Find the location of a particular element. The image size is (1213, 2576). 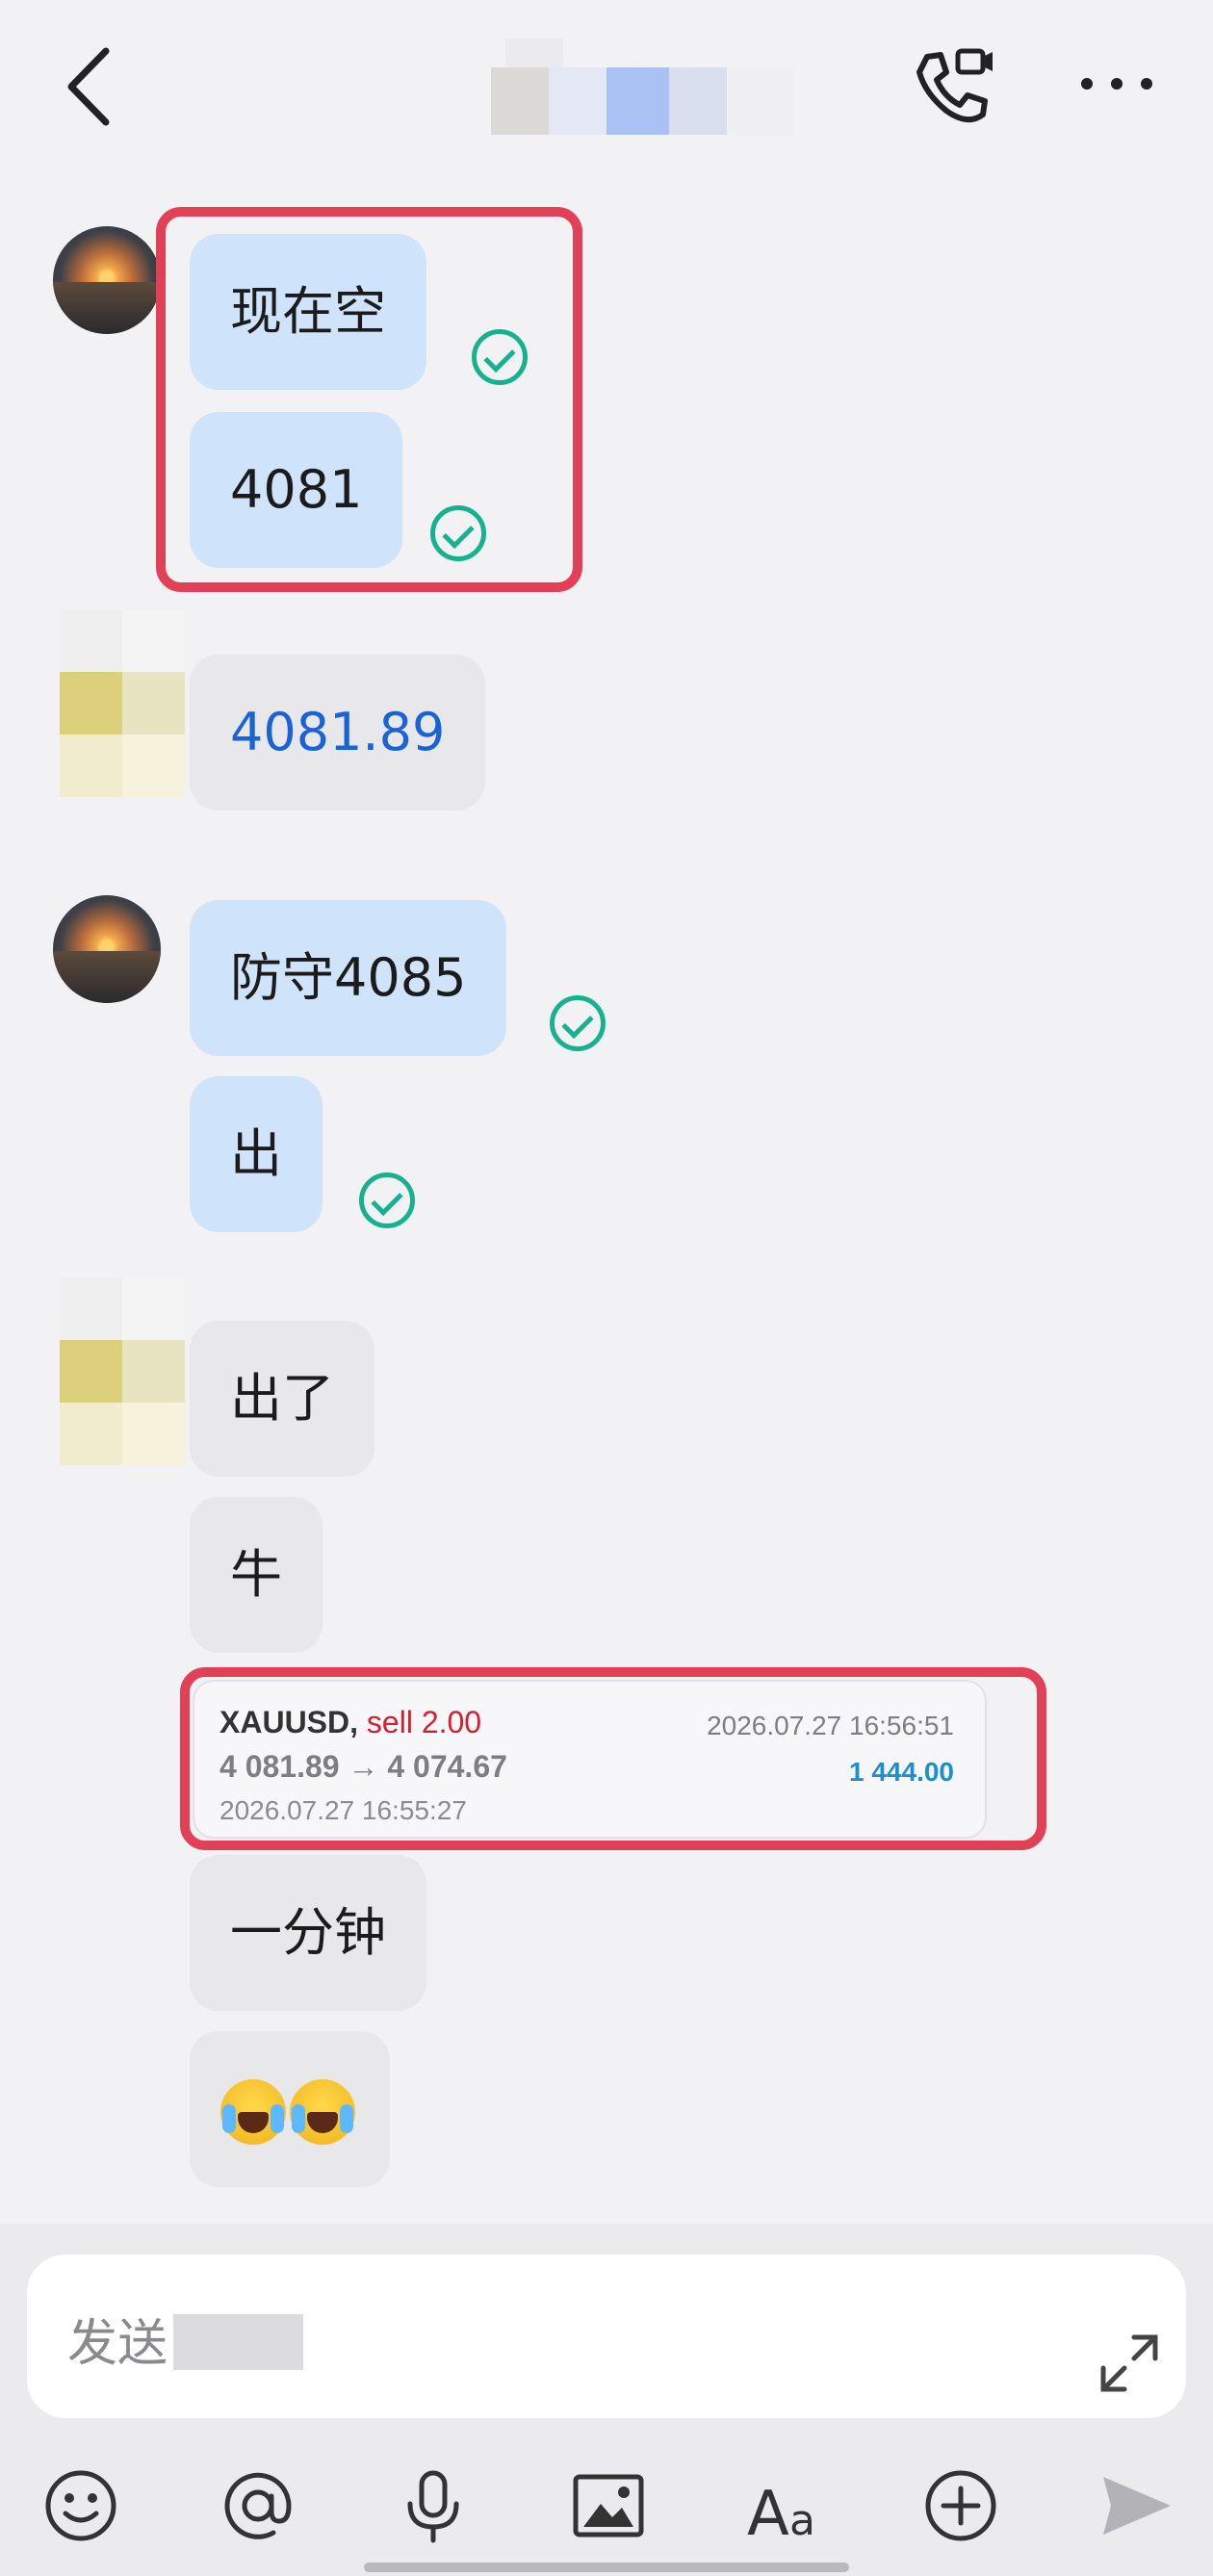

message-bubble: 出了 is located at coordinates (282, 1399).